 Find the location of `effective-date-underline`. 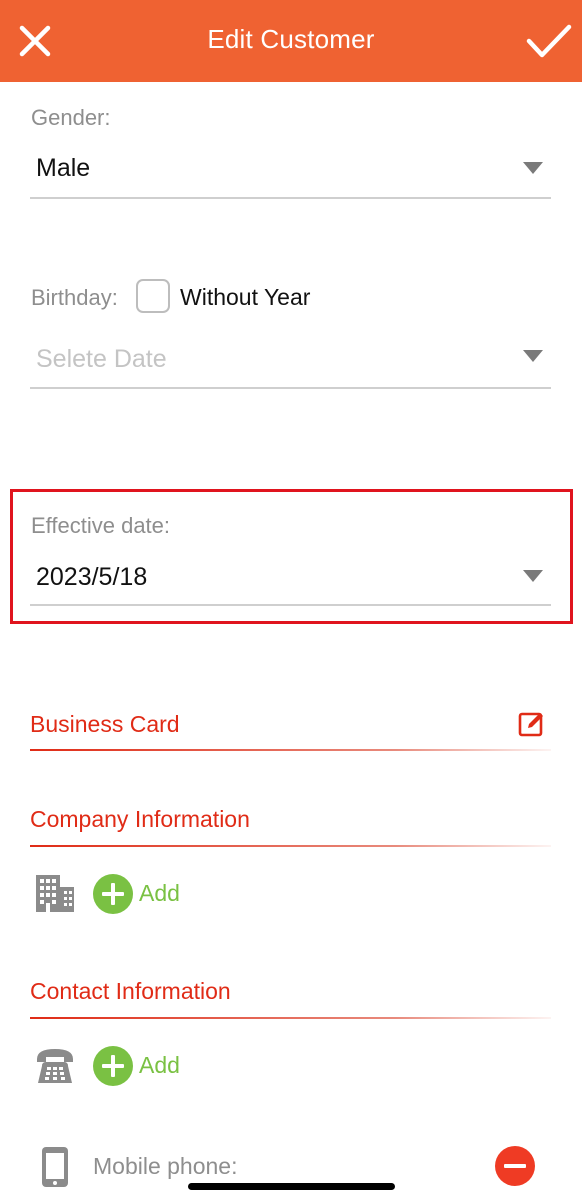

effective-date-underline is located at coordinates (290, 605).